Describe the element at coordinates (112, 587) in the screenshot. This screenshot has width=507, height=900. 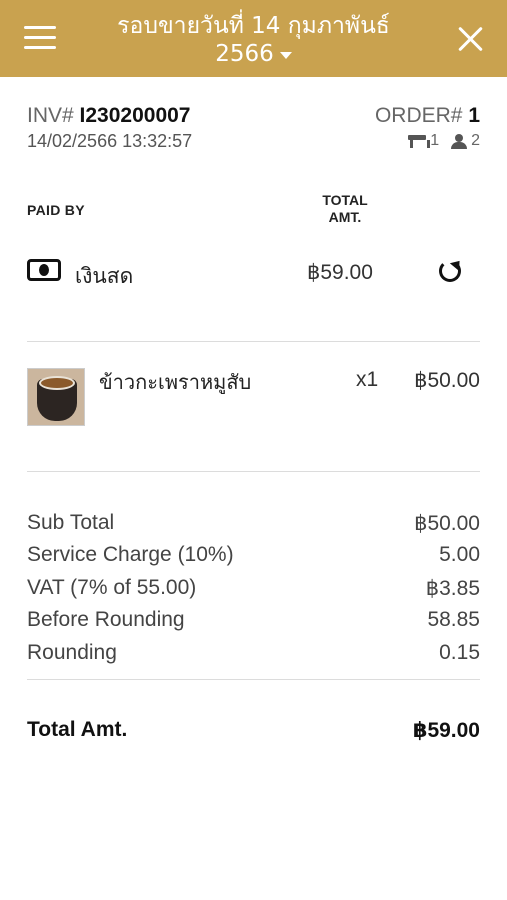
I see `summary-label: VAT (7% of 55.00)` at that location.